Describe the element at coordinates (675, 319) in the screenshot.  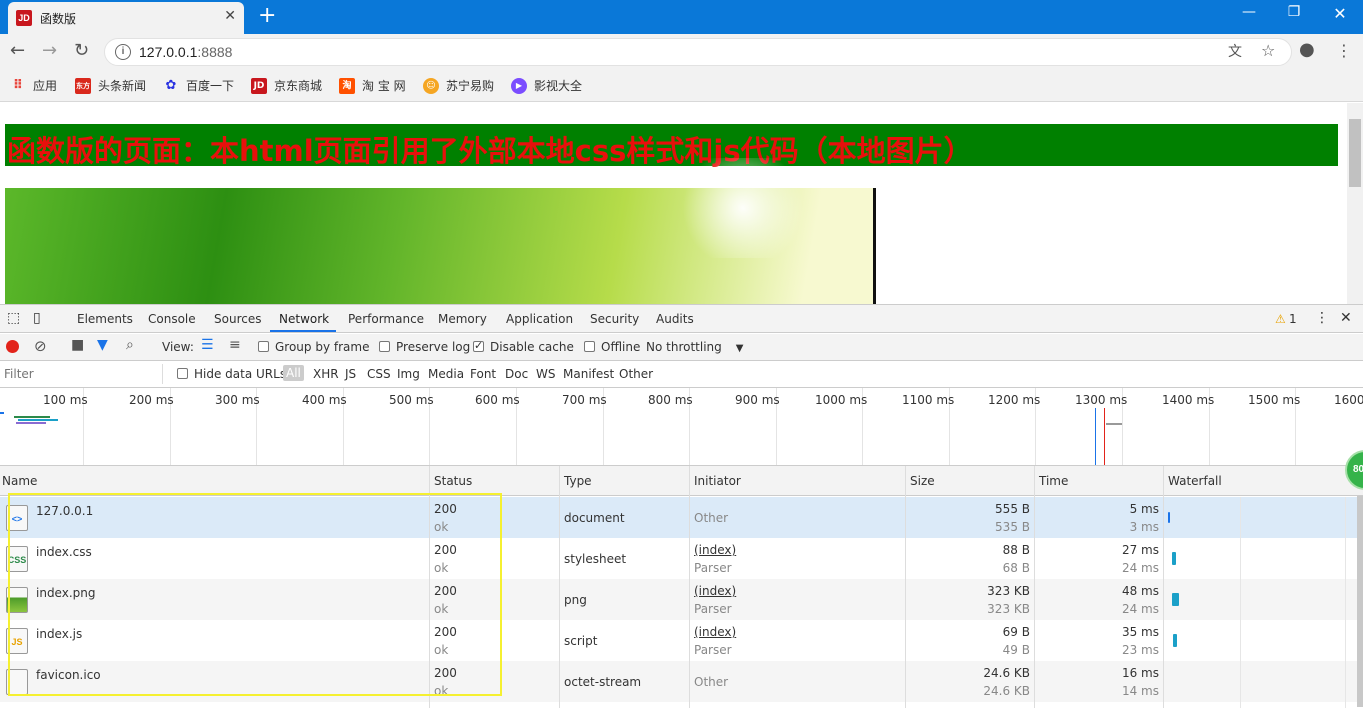
I see `tab-audits: Audits` at that location.